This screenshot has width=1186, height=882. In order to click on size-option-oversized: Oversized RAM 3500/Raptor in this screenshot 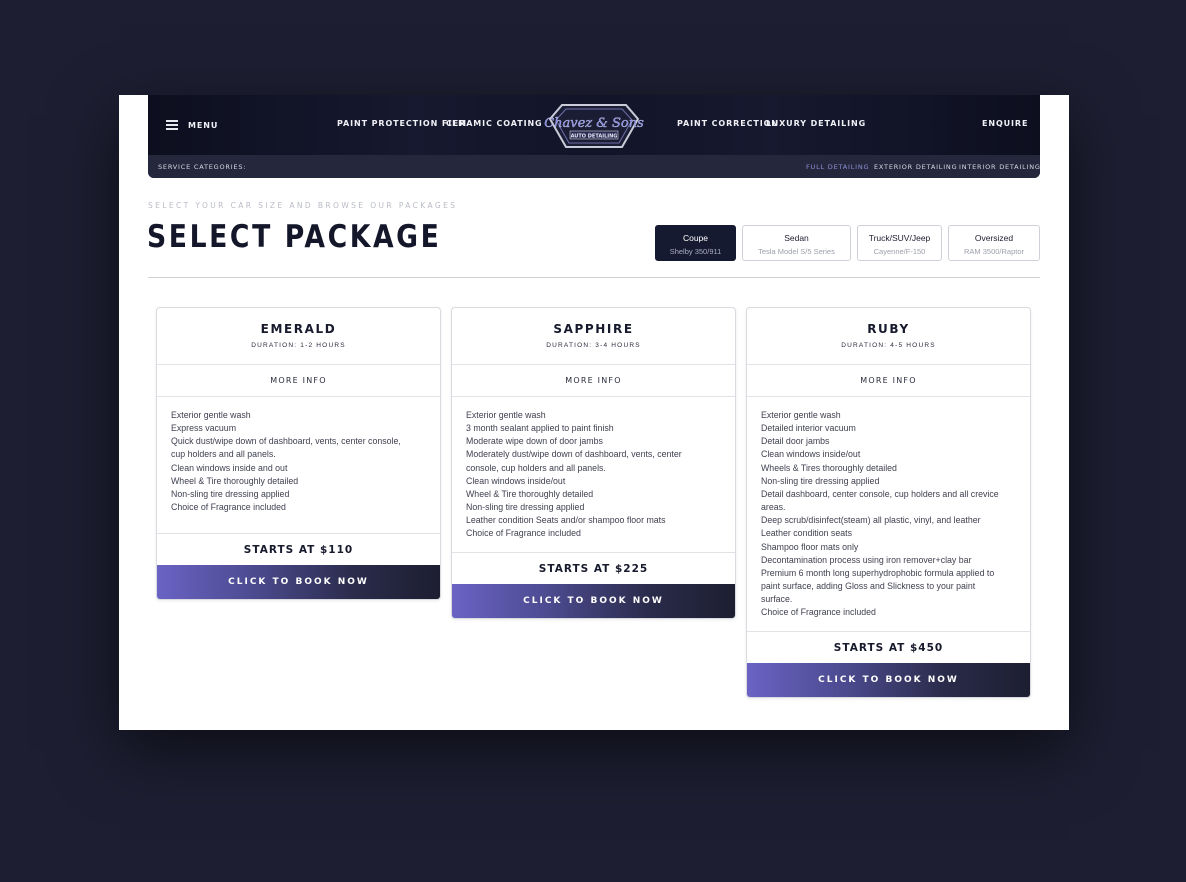, I will do `click(994, 243)`.